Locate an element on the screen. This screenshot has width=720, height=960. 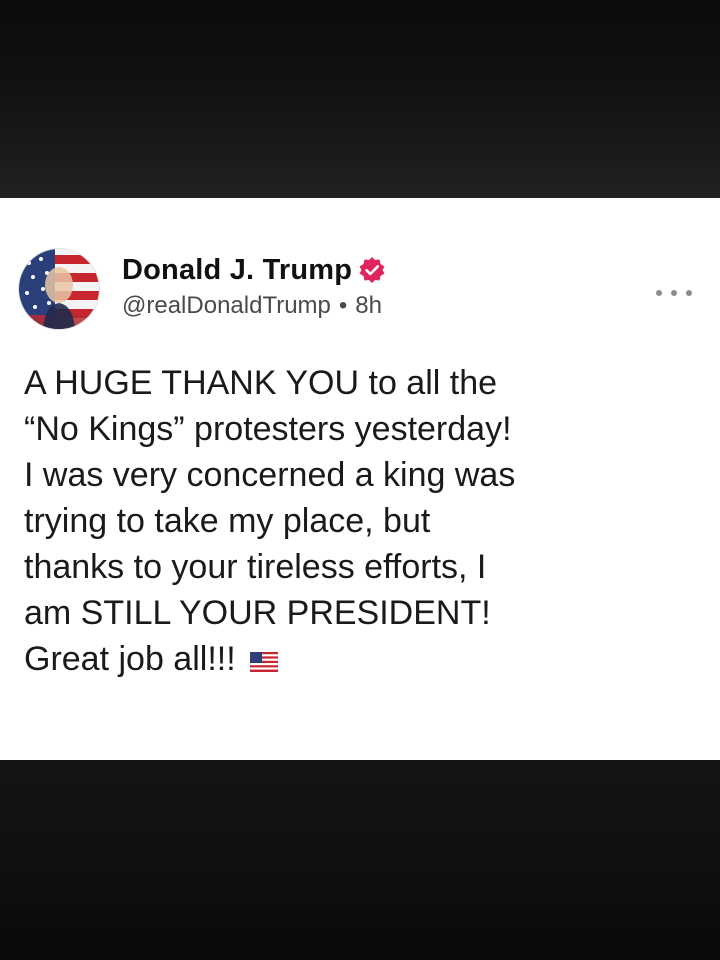
flag-portrait-avatar-icon is located at coordinates (59, 289).